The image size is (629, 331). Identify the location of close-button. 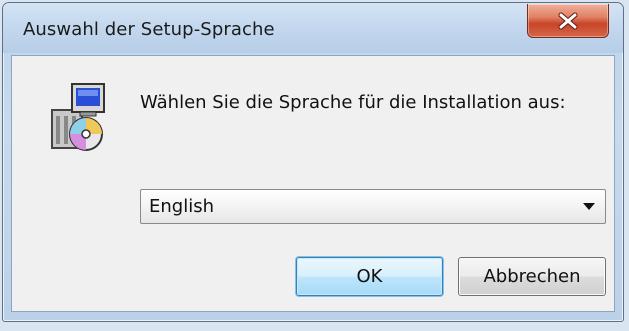
(568, 21).